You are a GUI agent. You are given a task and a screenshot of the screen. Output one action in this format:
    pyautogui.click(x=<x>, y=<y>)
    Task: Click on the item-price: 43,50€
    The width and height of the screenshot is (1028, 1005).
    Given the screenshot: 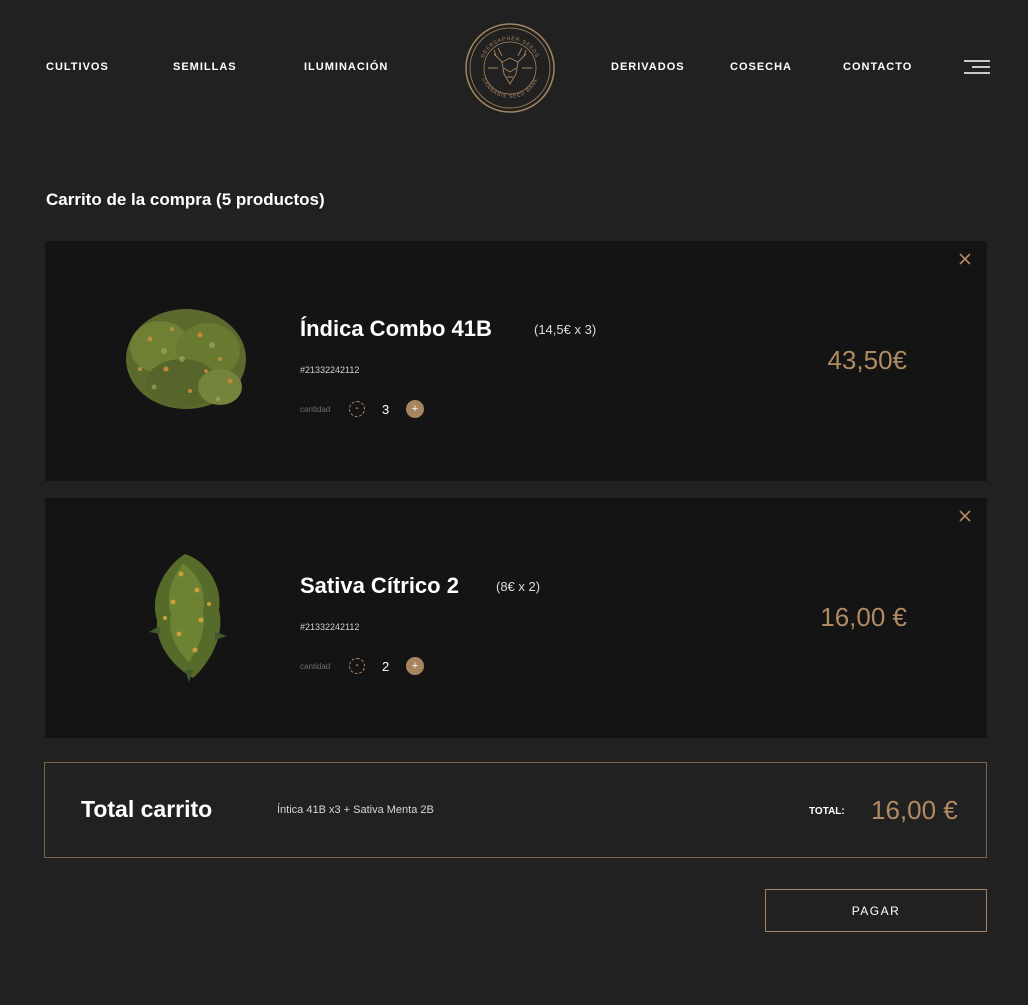 What is the action you would take?
    pyautogui.click(x=867, y=360)
    